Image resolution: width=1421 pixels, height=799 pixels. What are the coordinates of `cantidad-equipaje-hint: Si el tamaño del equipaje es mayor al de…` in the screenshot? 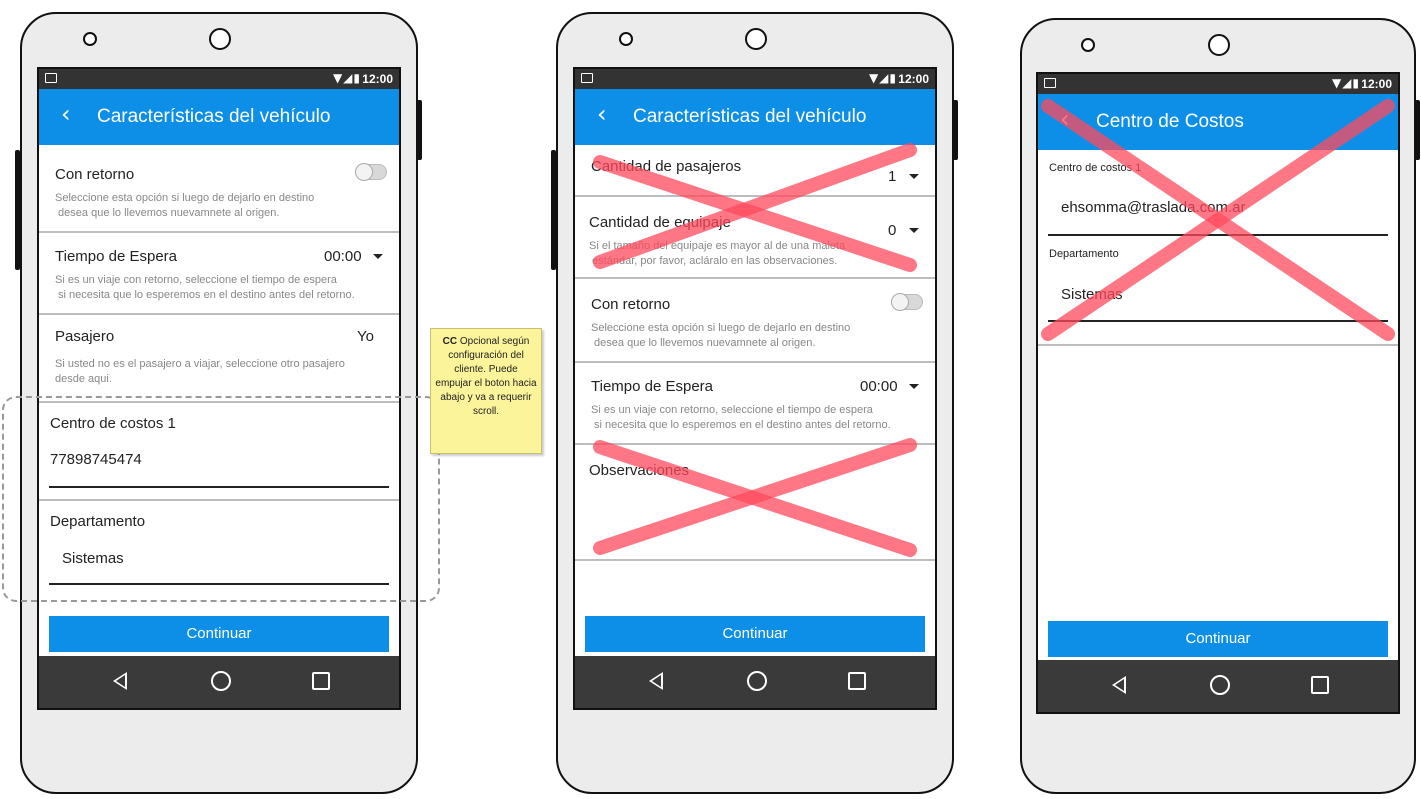 It's located at (717, 253).